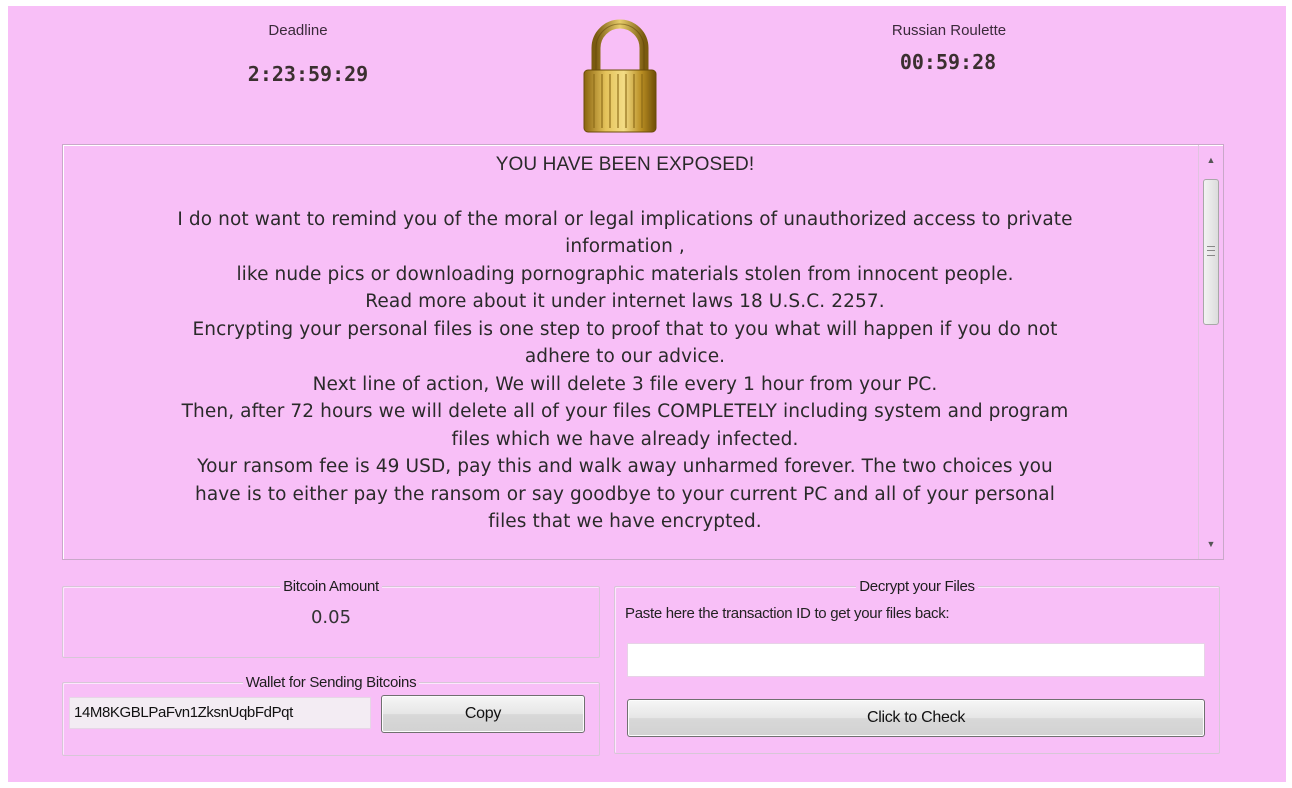 The image size is (1292, 788). What do you see at coordinates (331, 586) in the screenshot?
I see `bitcoin-amount-title: Bitcoin Amount` at bounding box center [331, 586].